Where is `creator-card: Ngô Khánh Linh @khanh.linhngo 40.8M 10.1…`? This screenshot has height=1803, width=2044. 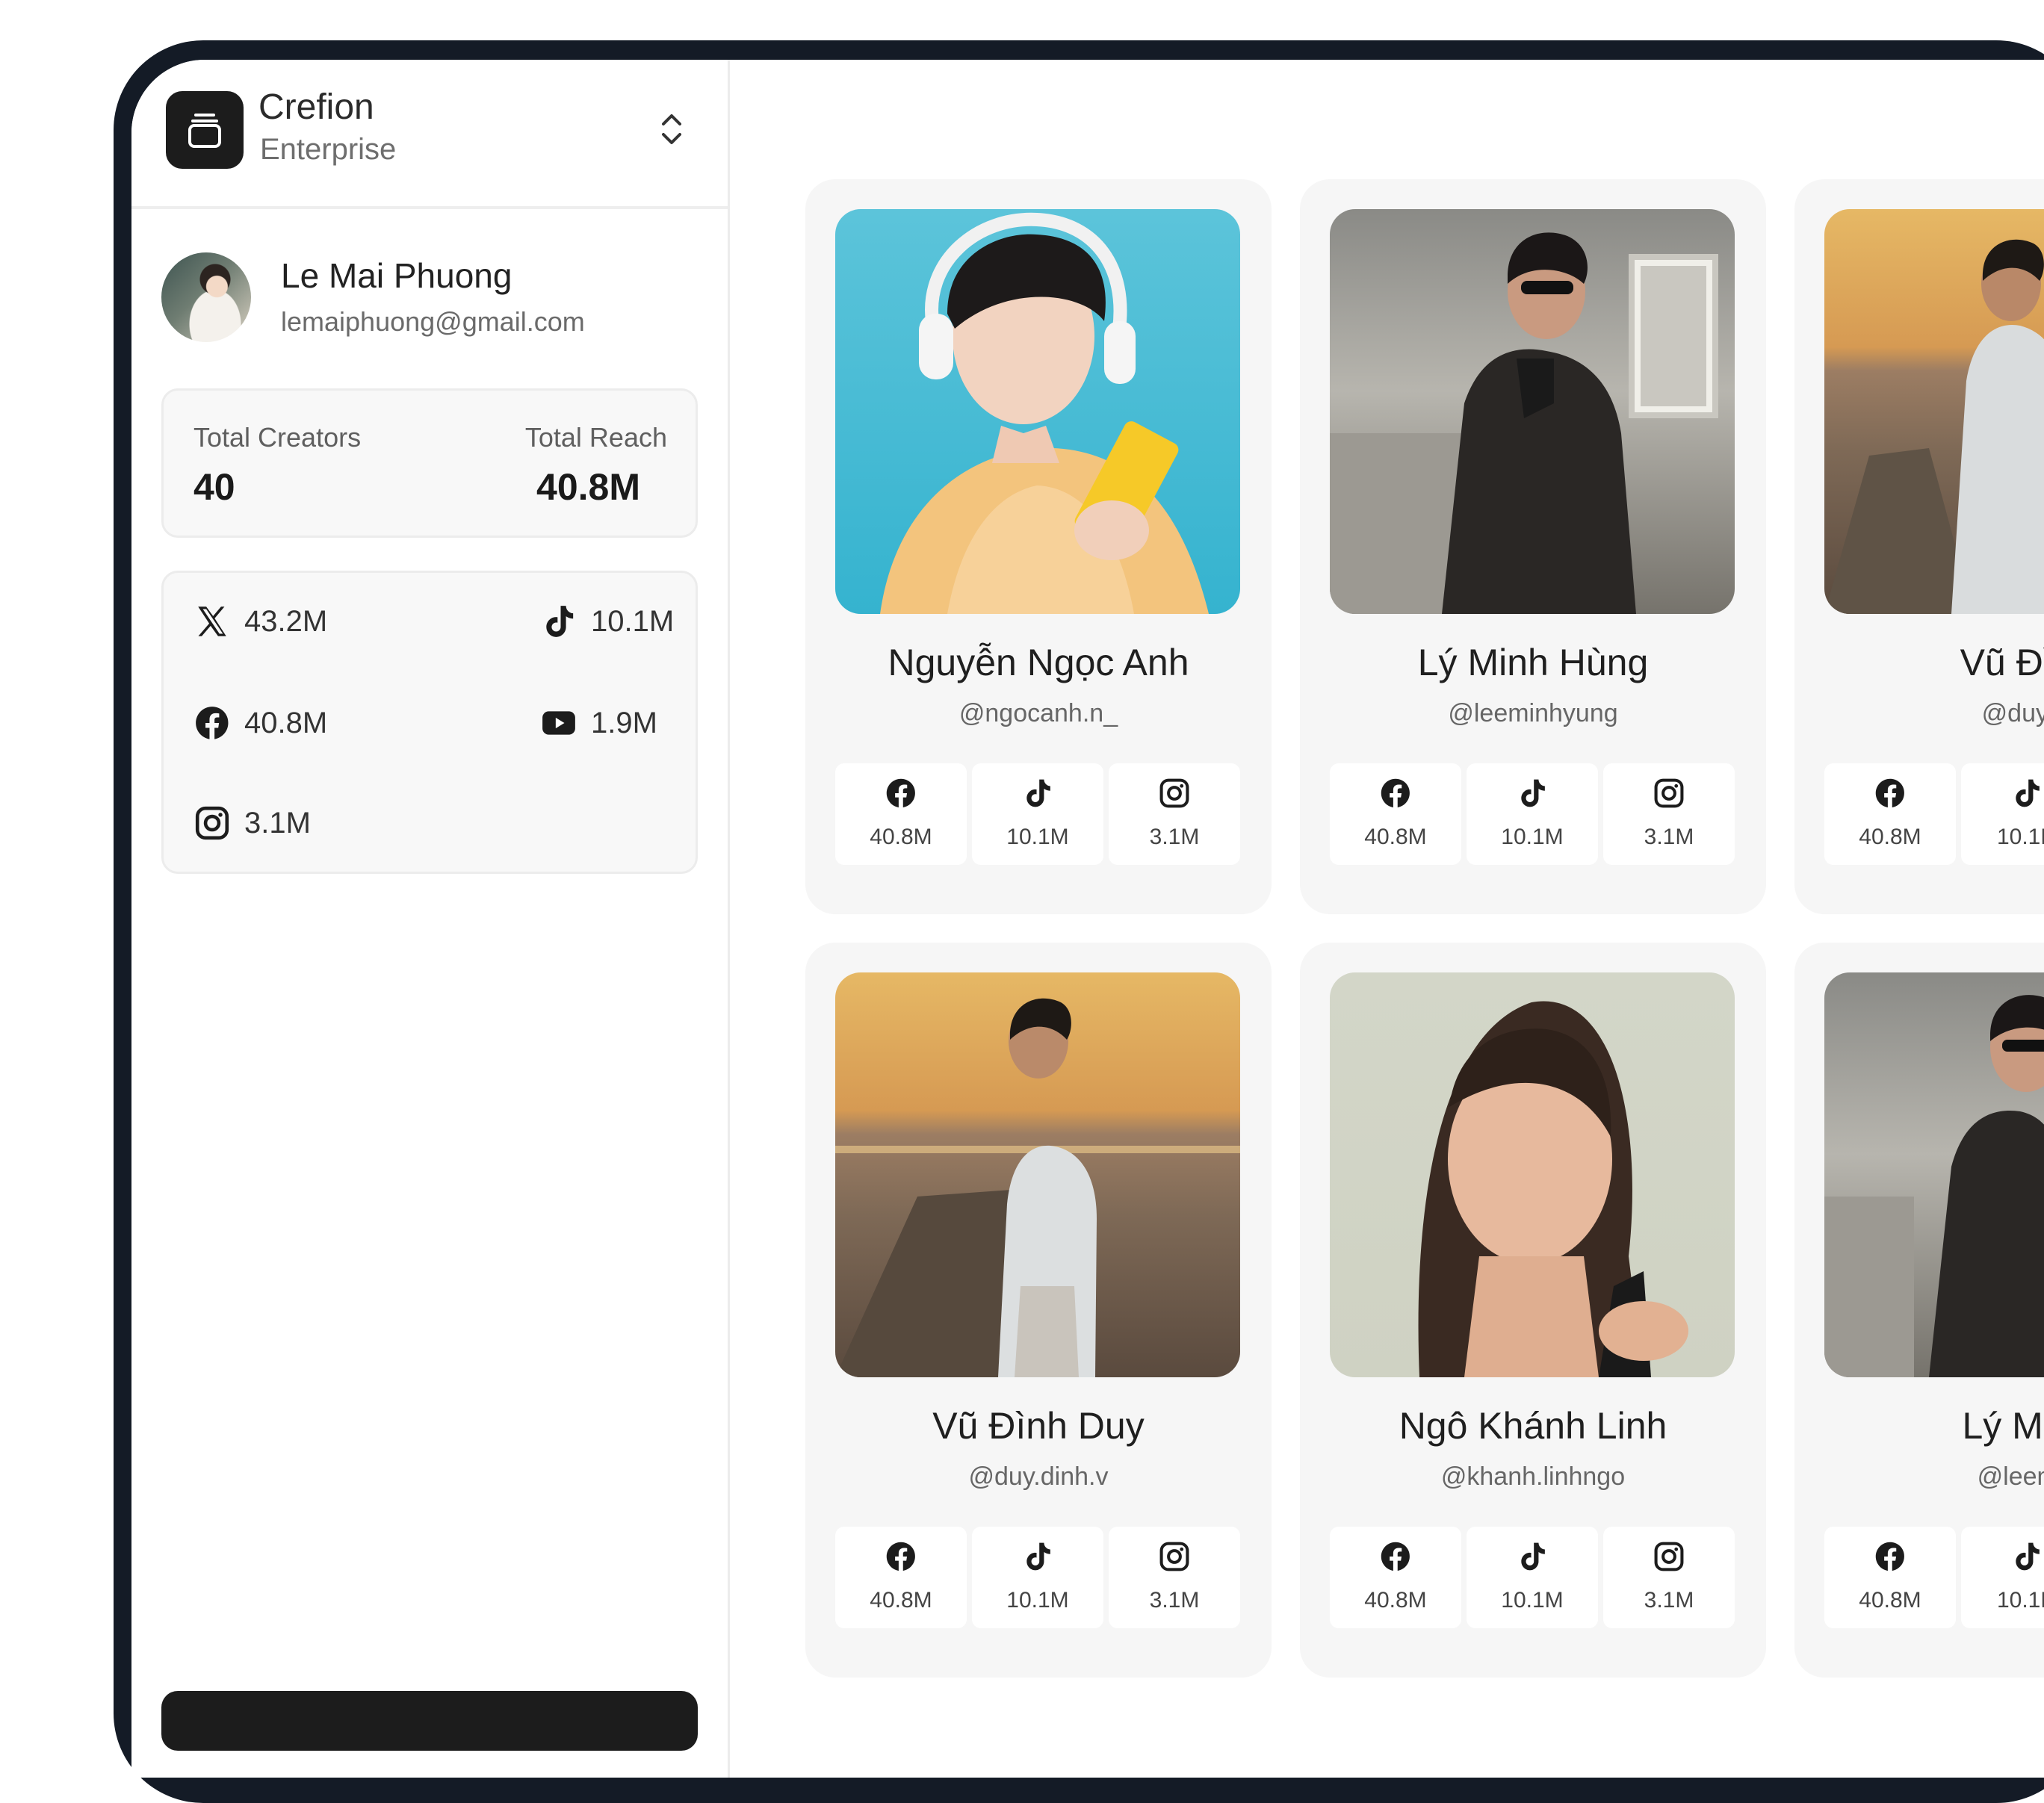
creator-card: Ngô Khánh Linh @khanh.linhngo 40.8M 10.1… is located at coordinates (1533, 1310).